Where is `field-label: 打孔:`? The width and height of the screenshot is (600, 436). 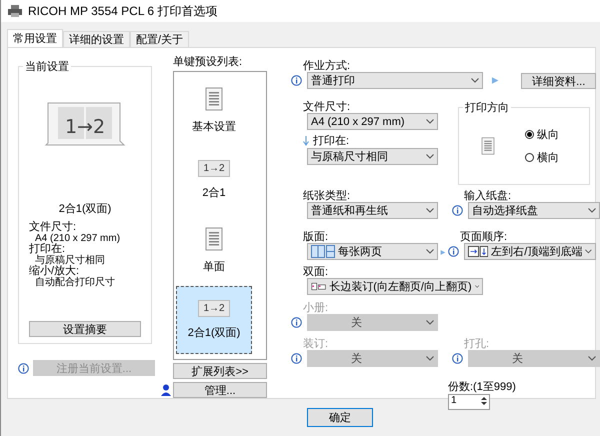
field-label: 打孔: is located at coordinates (477, 344).